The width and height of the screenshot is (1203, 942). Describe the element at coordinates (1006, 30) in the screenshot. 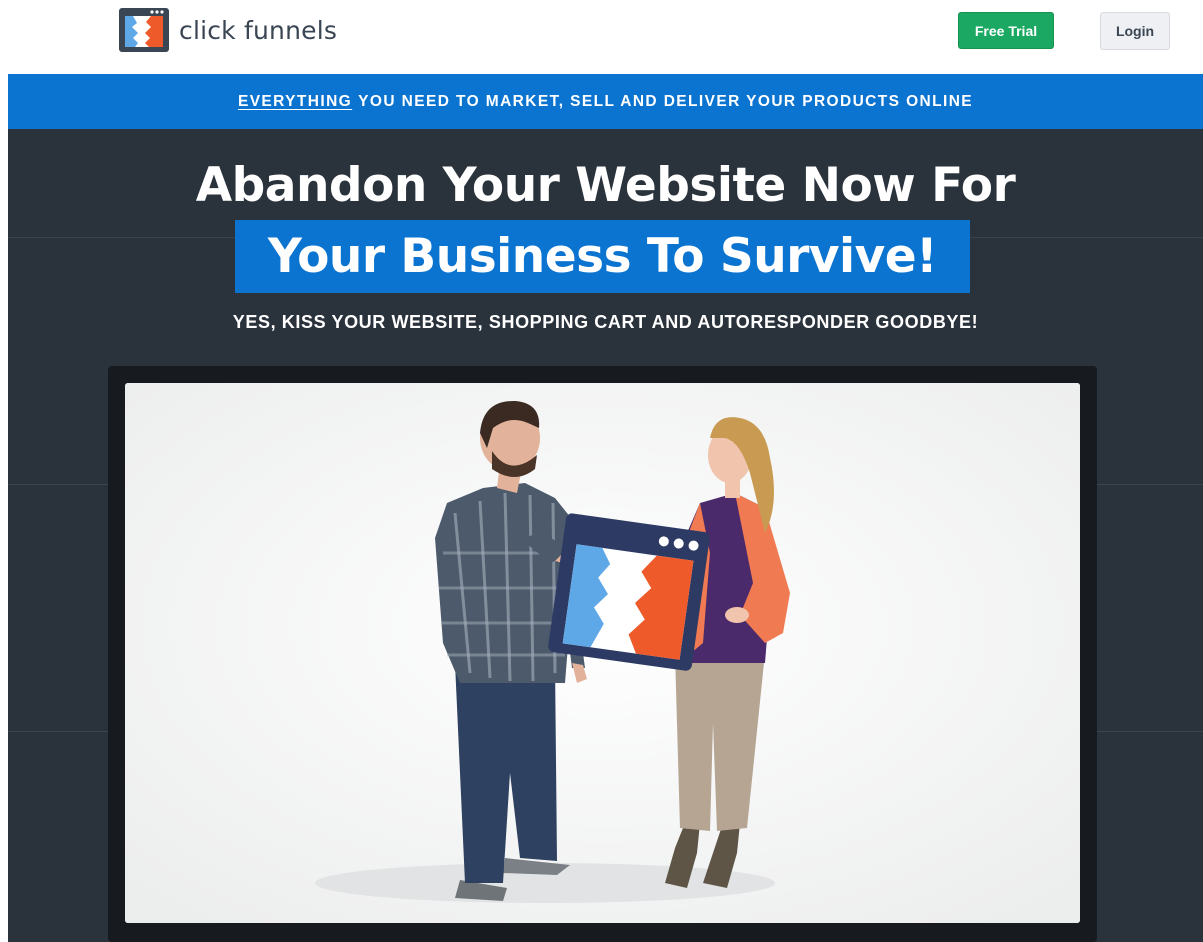

I see `free-trial-button: Free Trial` at that location.